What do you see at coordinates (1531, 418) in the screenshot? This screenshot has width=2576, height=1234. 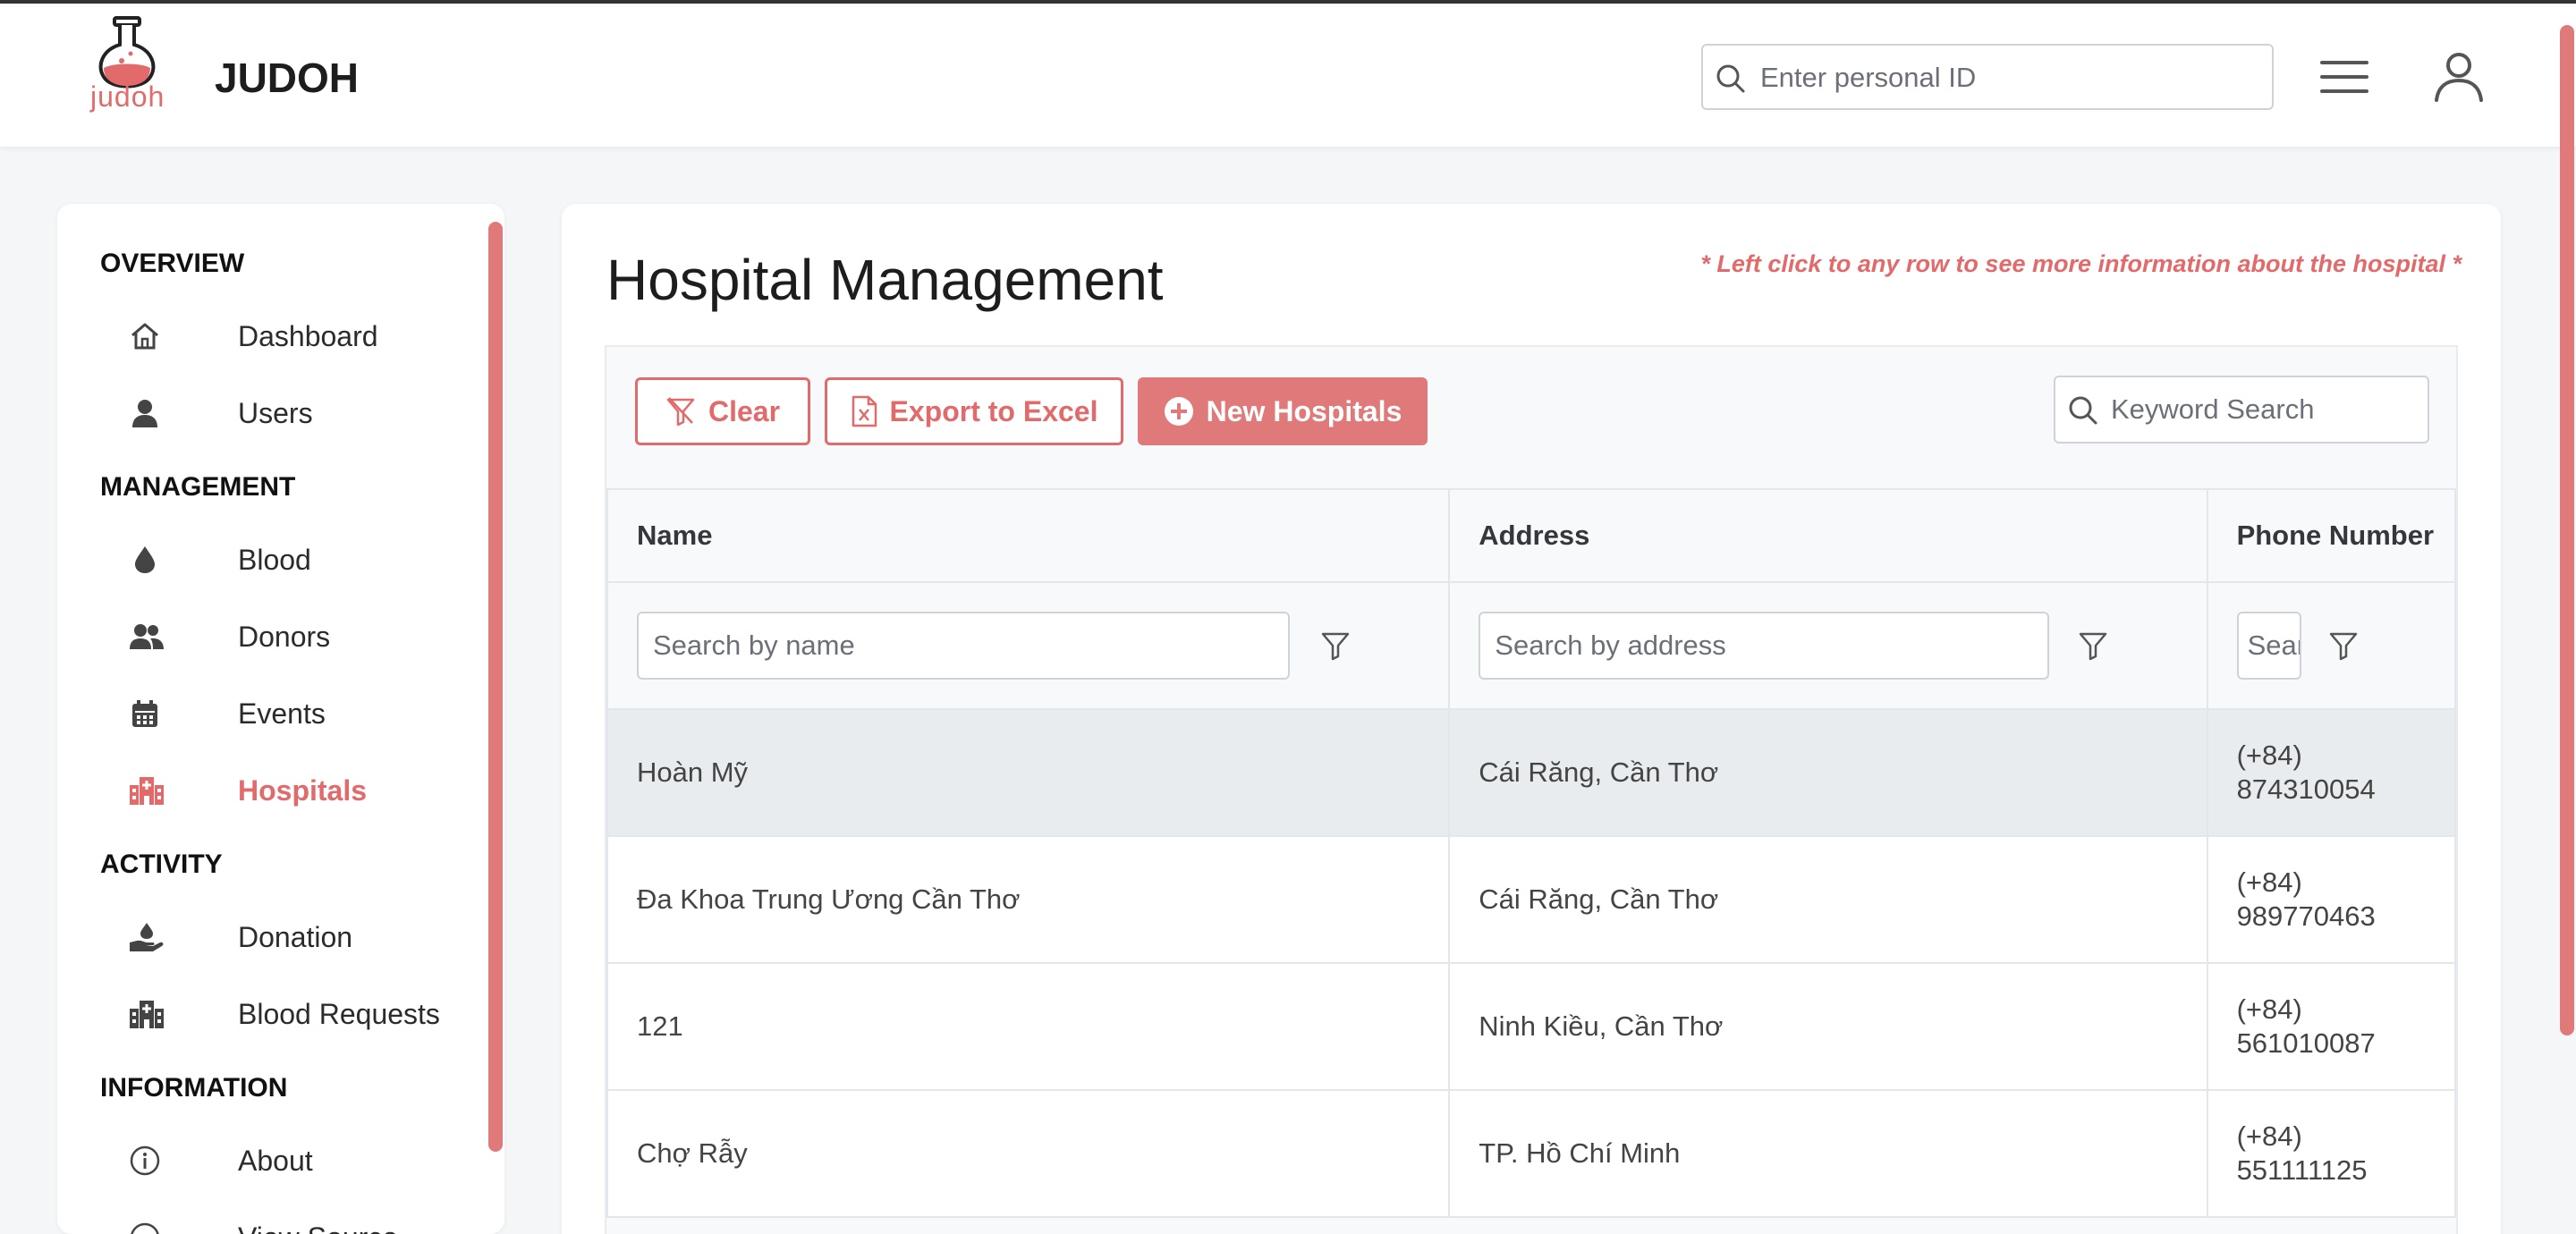 I see `table-toolbar: Clear Export to Excel New Hospitals` at bounding box center [1531, 418].